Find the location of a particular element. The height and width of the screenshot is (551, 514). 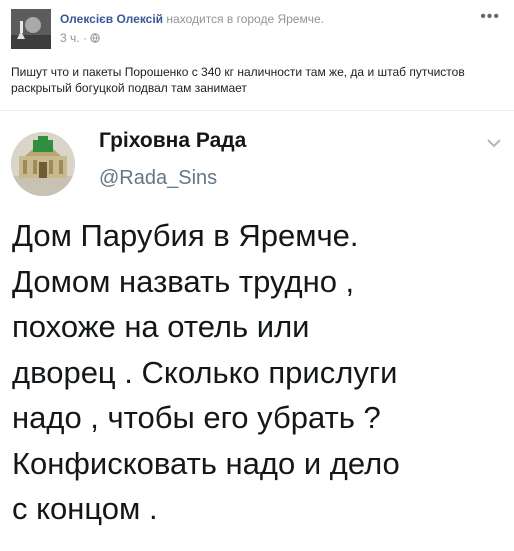

tweet-line: Домом назвать трудно , is located at coordinates (183, 281).